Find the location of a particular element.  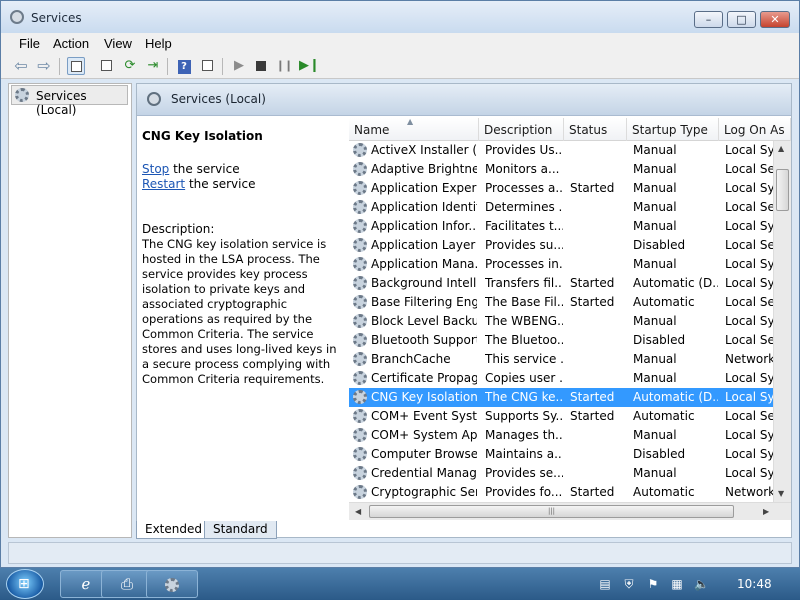

restart-service-link: Restart is located at coordinates (163, 184).